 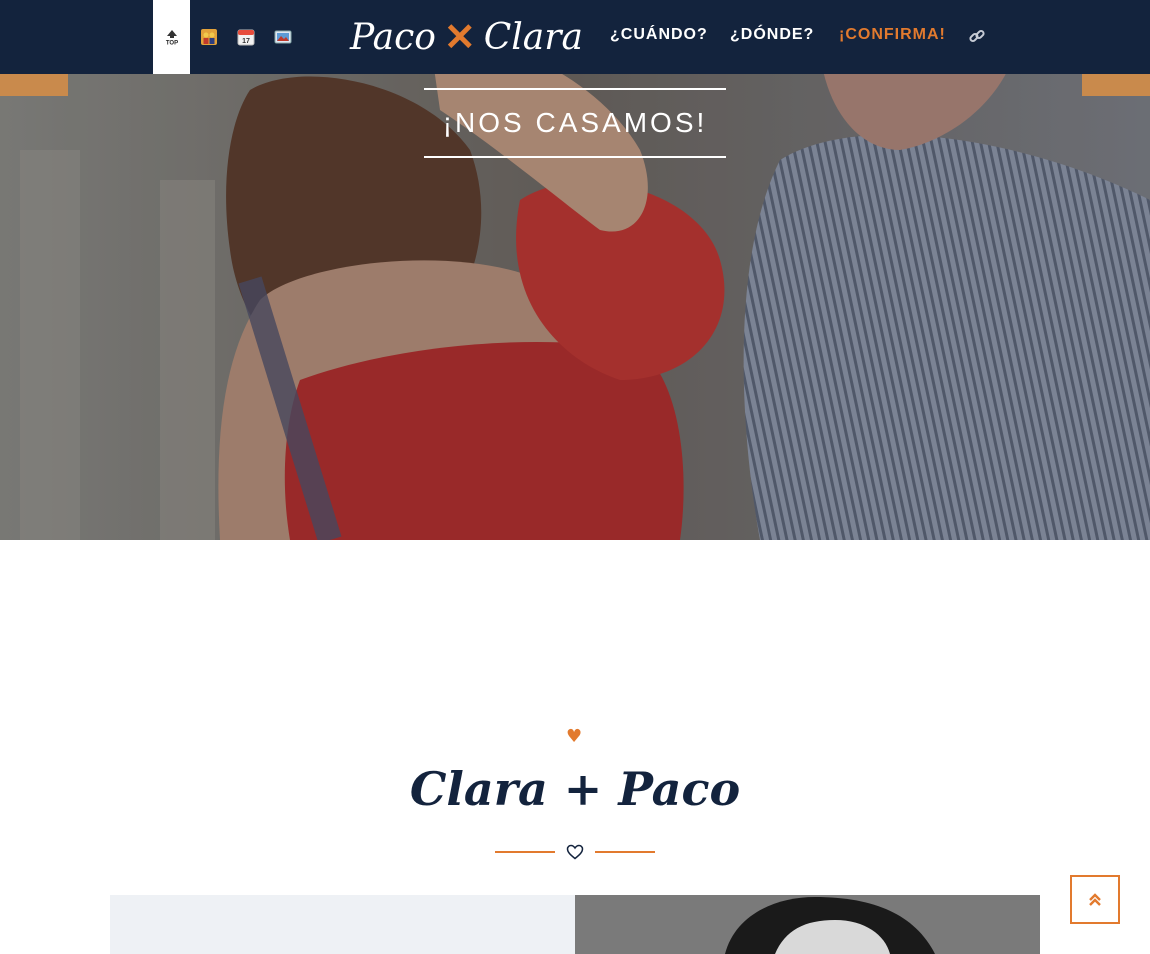 What do you see at coordinates (246, 41) in the screenshot?
I see `svg-text: 17` at bounding box center [246, 41].